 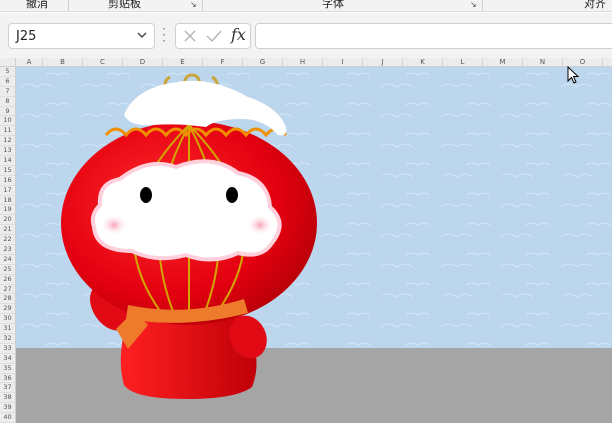 I want to click on row-header-27: 27, so click(x=7, y=290).